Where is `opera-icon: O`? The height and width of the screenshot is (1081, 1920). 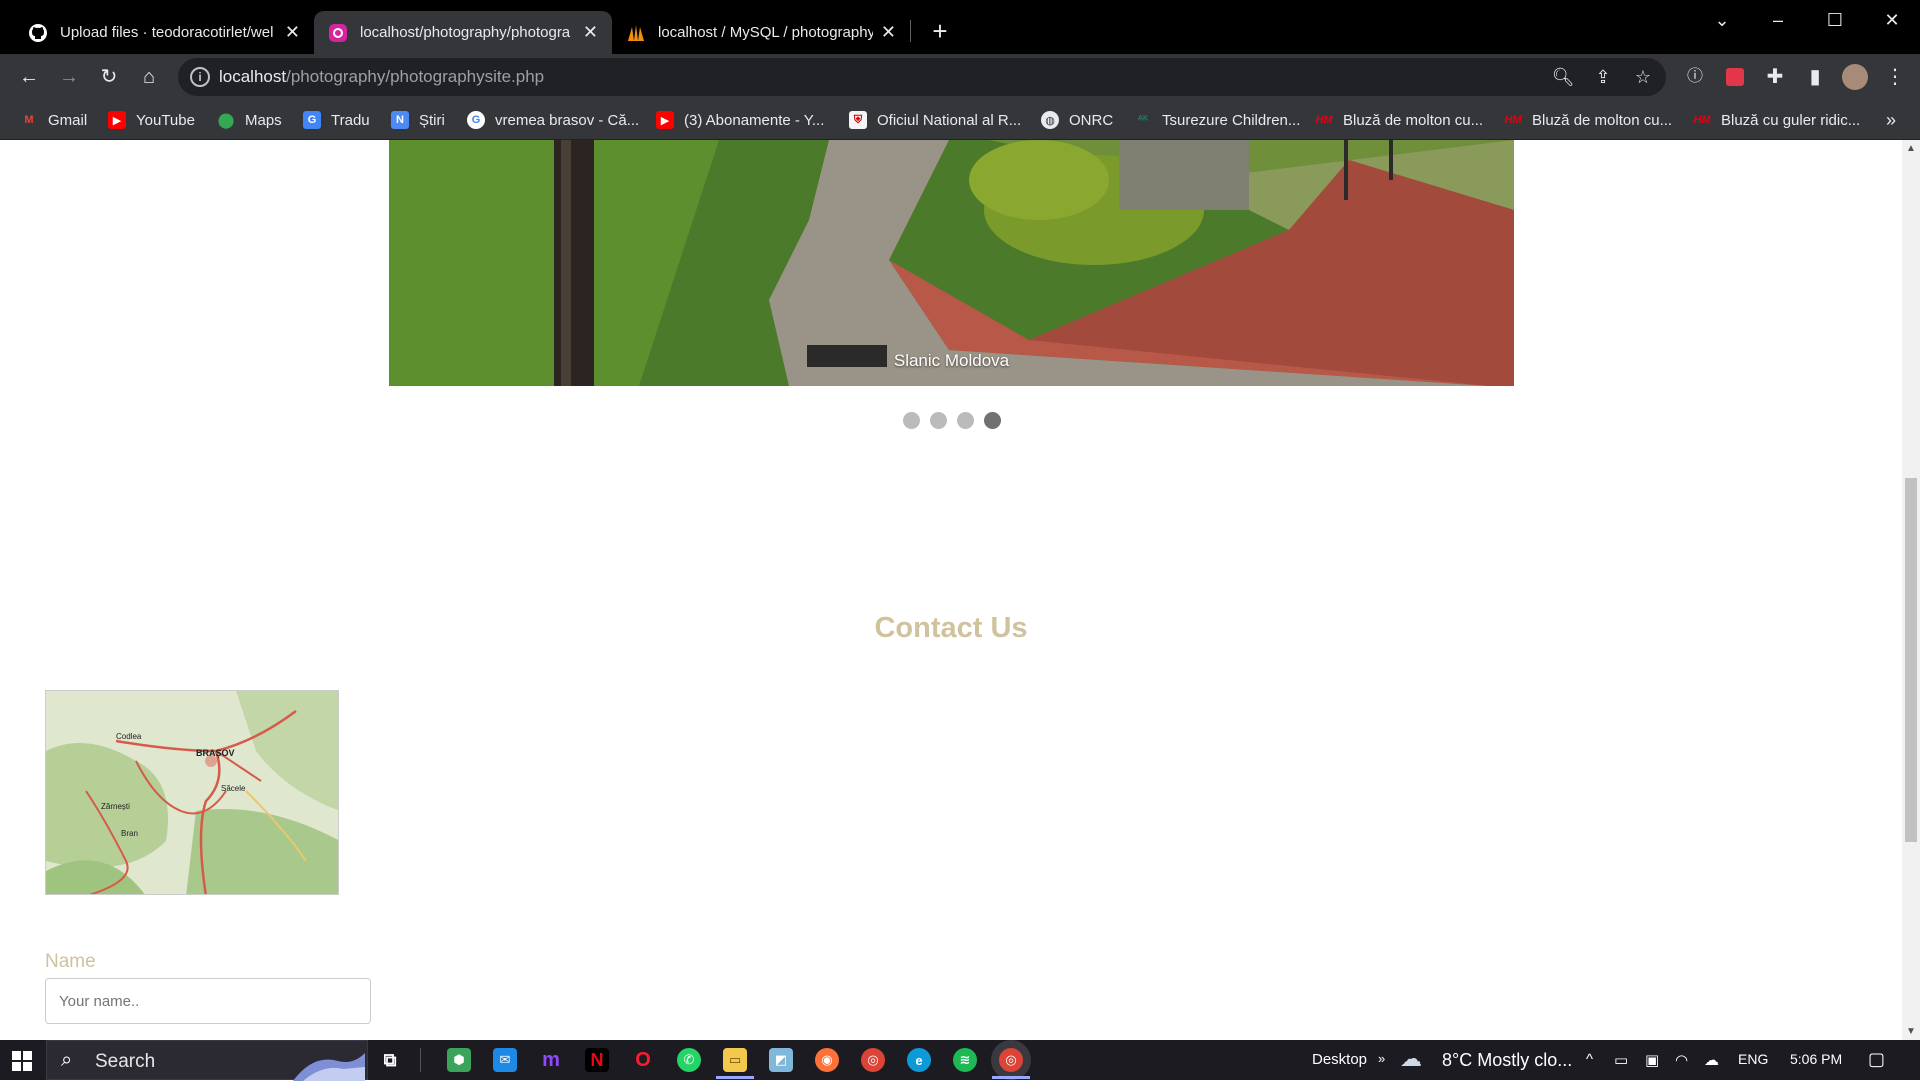 opera-icon: O is located at coordinates (643, 1060).